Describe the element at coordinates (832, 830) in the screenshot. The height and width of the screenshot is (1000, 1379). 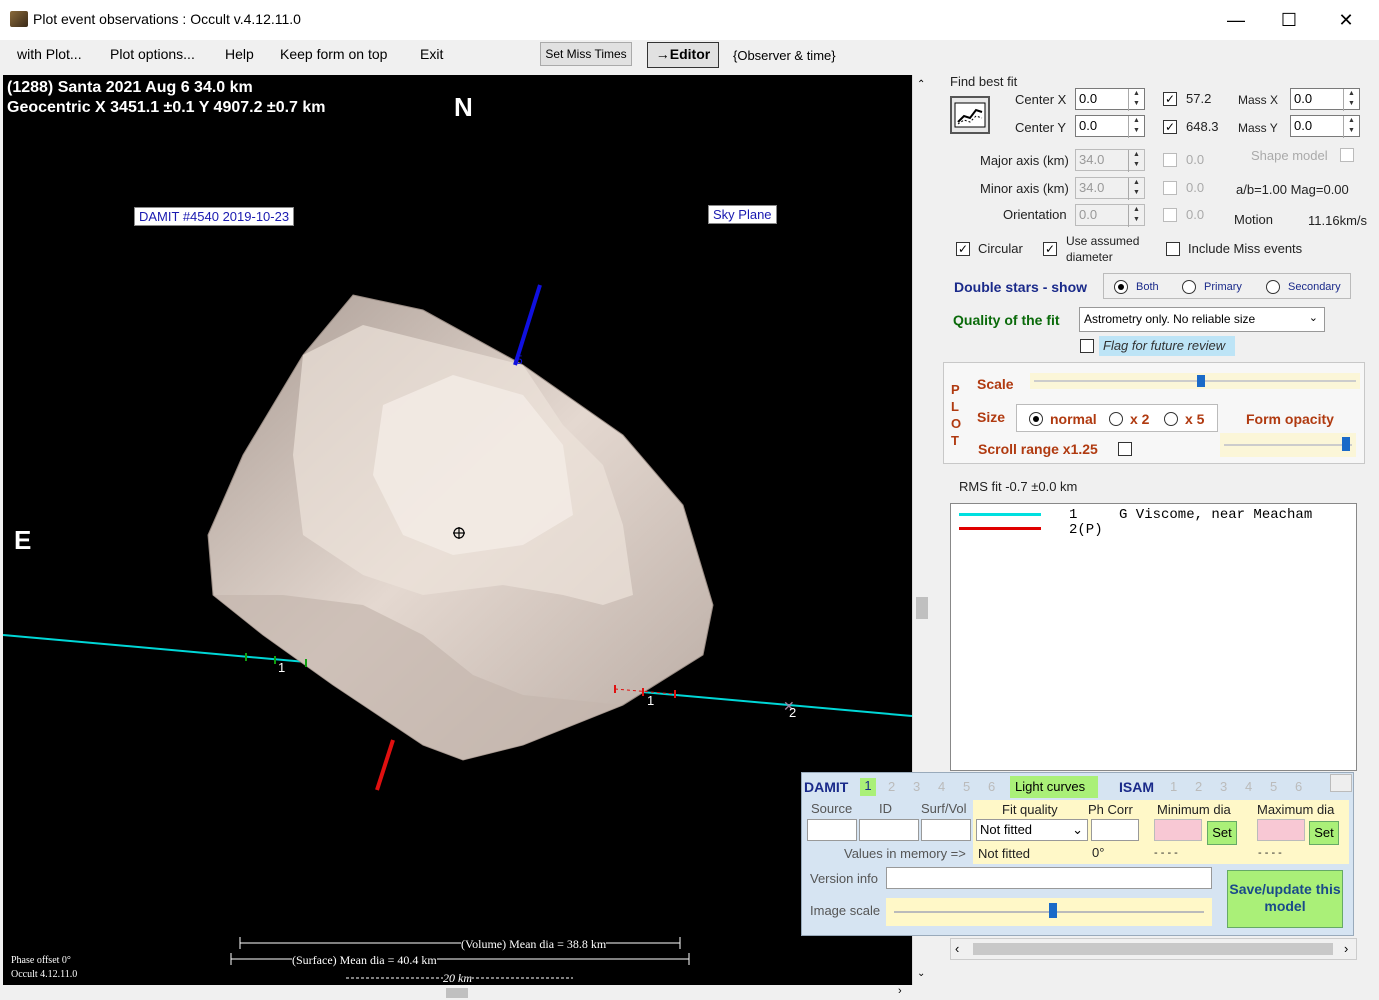
I see `source-field` at that location.